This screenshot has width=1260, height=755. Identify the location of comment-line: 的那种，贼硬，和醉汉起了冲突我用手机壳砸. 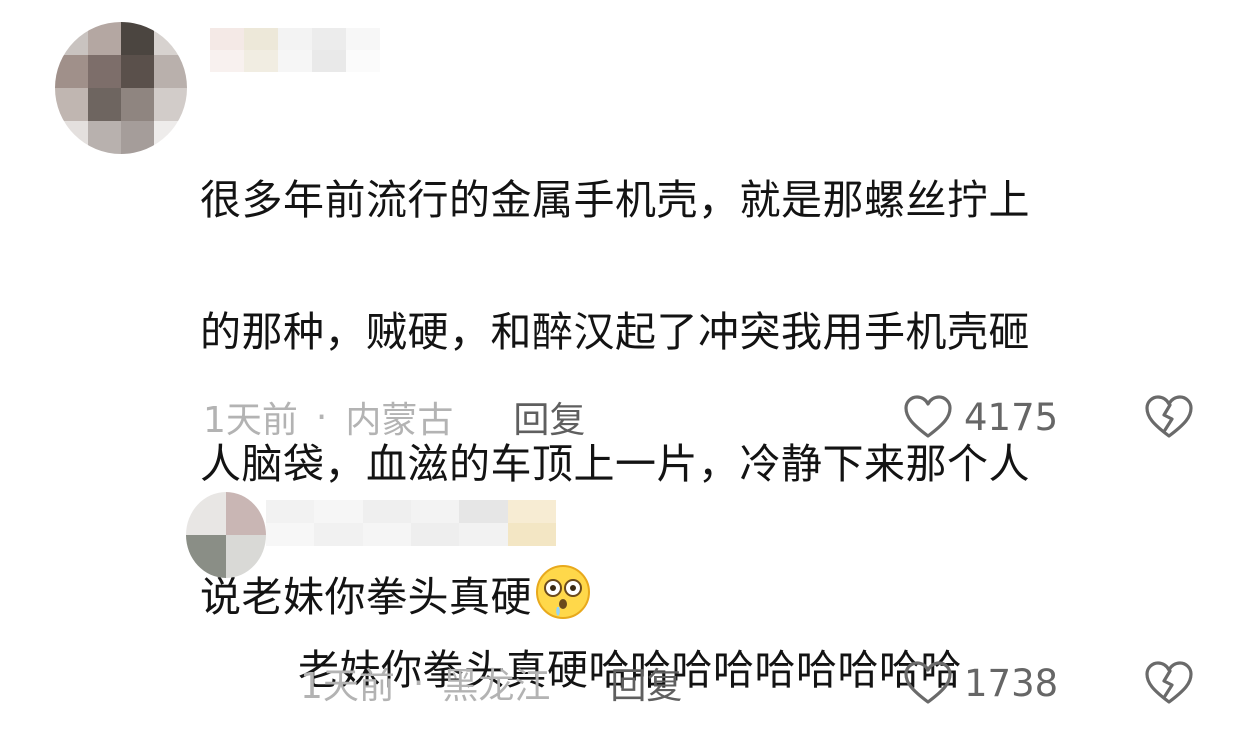
(615, 332).